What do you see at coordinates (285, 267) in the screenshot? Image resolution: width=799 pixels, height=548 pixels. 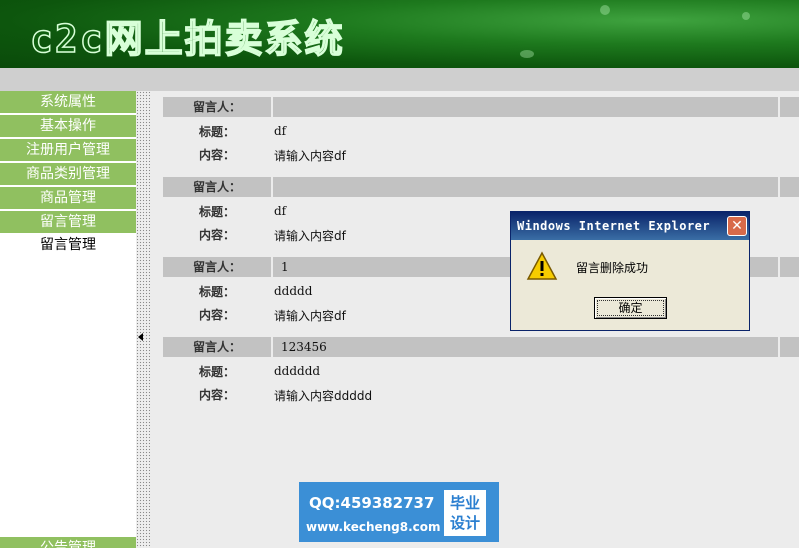 I see `author-value: 1` at bounding box center [285, 267].